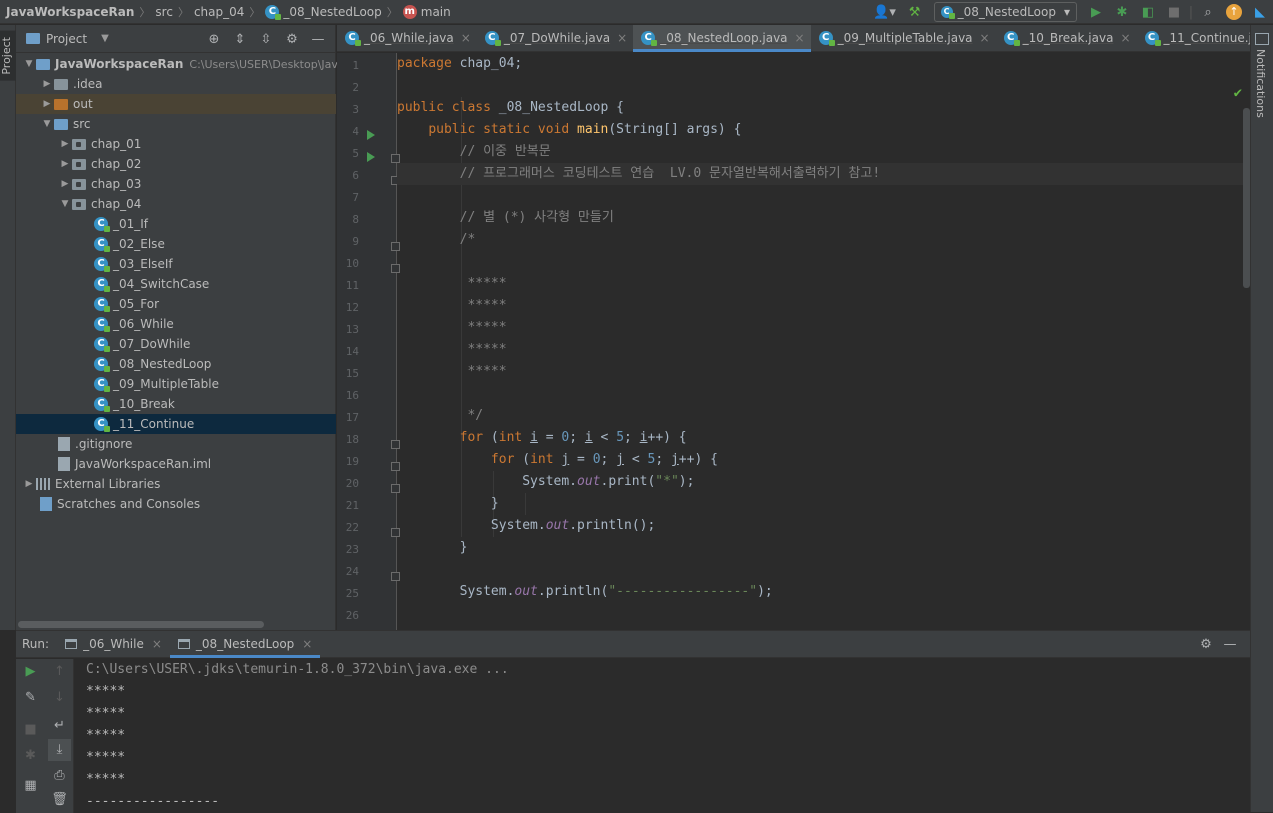 This screenshot has height=813, width=1273. I want to click on tab-08-nestedloop: C_08_NestedLoop.java×, so click(721, 38).